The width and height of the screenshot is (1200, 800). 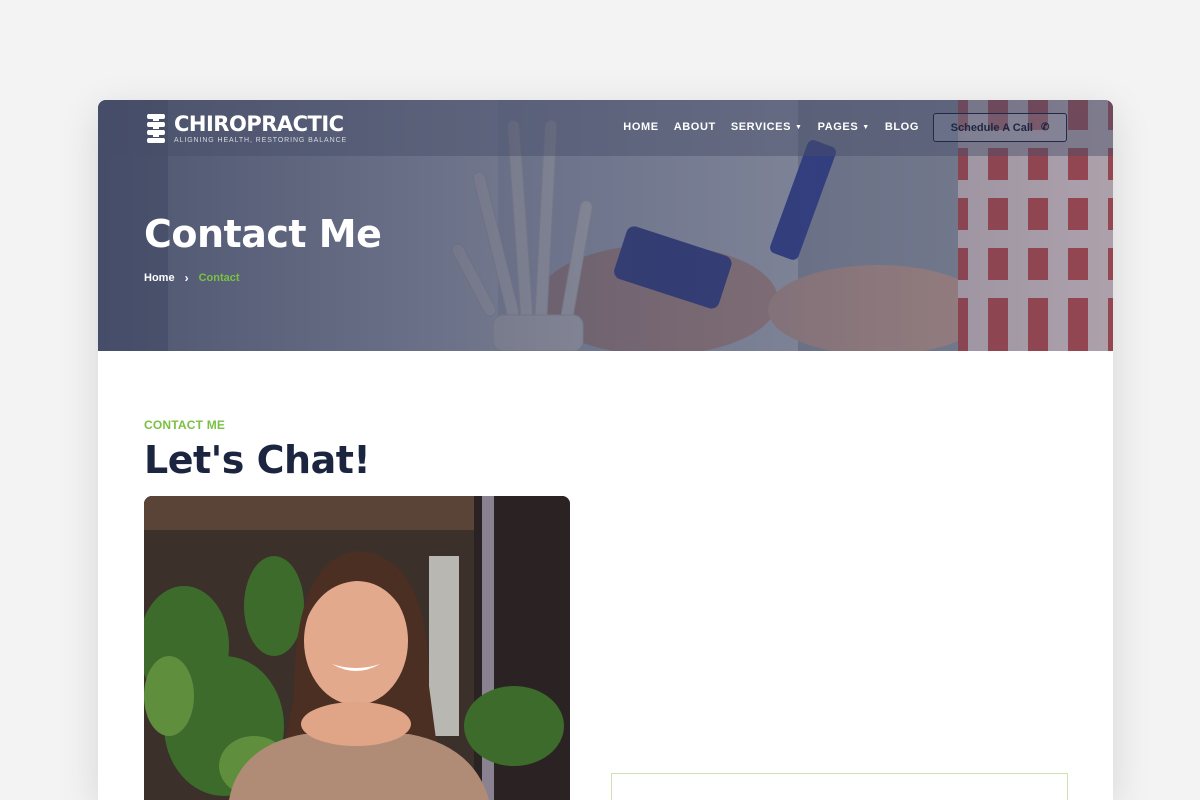 What do you see at coordinates (259, 124) in the screenshot?
I see `logo-title: CHIROPRACTIC` at bounding box center [259, 124].